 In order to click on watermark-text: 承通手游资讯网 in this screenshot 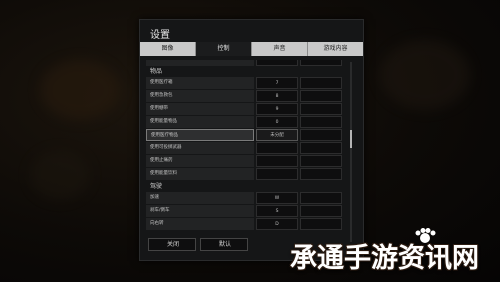, I will do `click(384, 258)`.